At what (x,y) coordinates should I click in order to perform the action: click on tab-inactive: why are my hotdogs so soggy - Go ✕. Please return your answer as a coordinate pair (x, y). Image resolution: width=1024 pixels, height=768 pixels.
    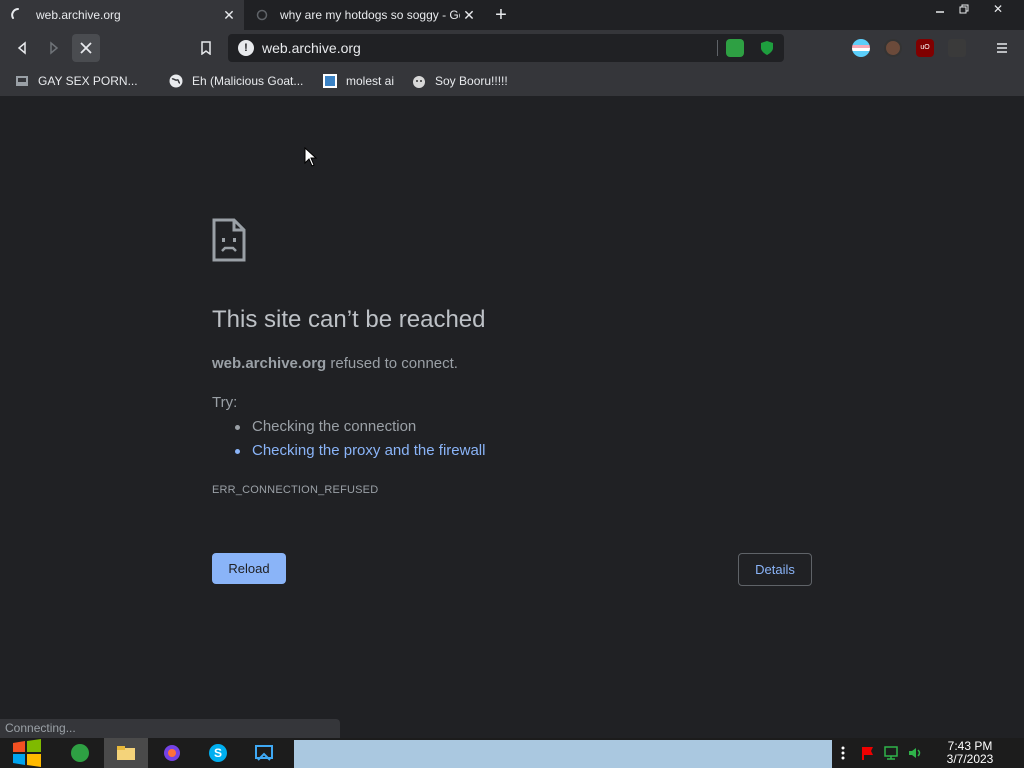
    Looking at the image, I should click on (364, 15).